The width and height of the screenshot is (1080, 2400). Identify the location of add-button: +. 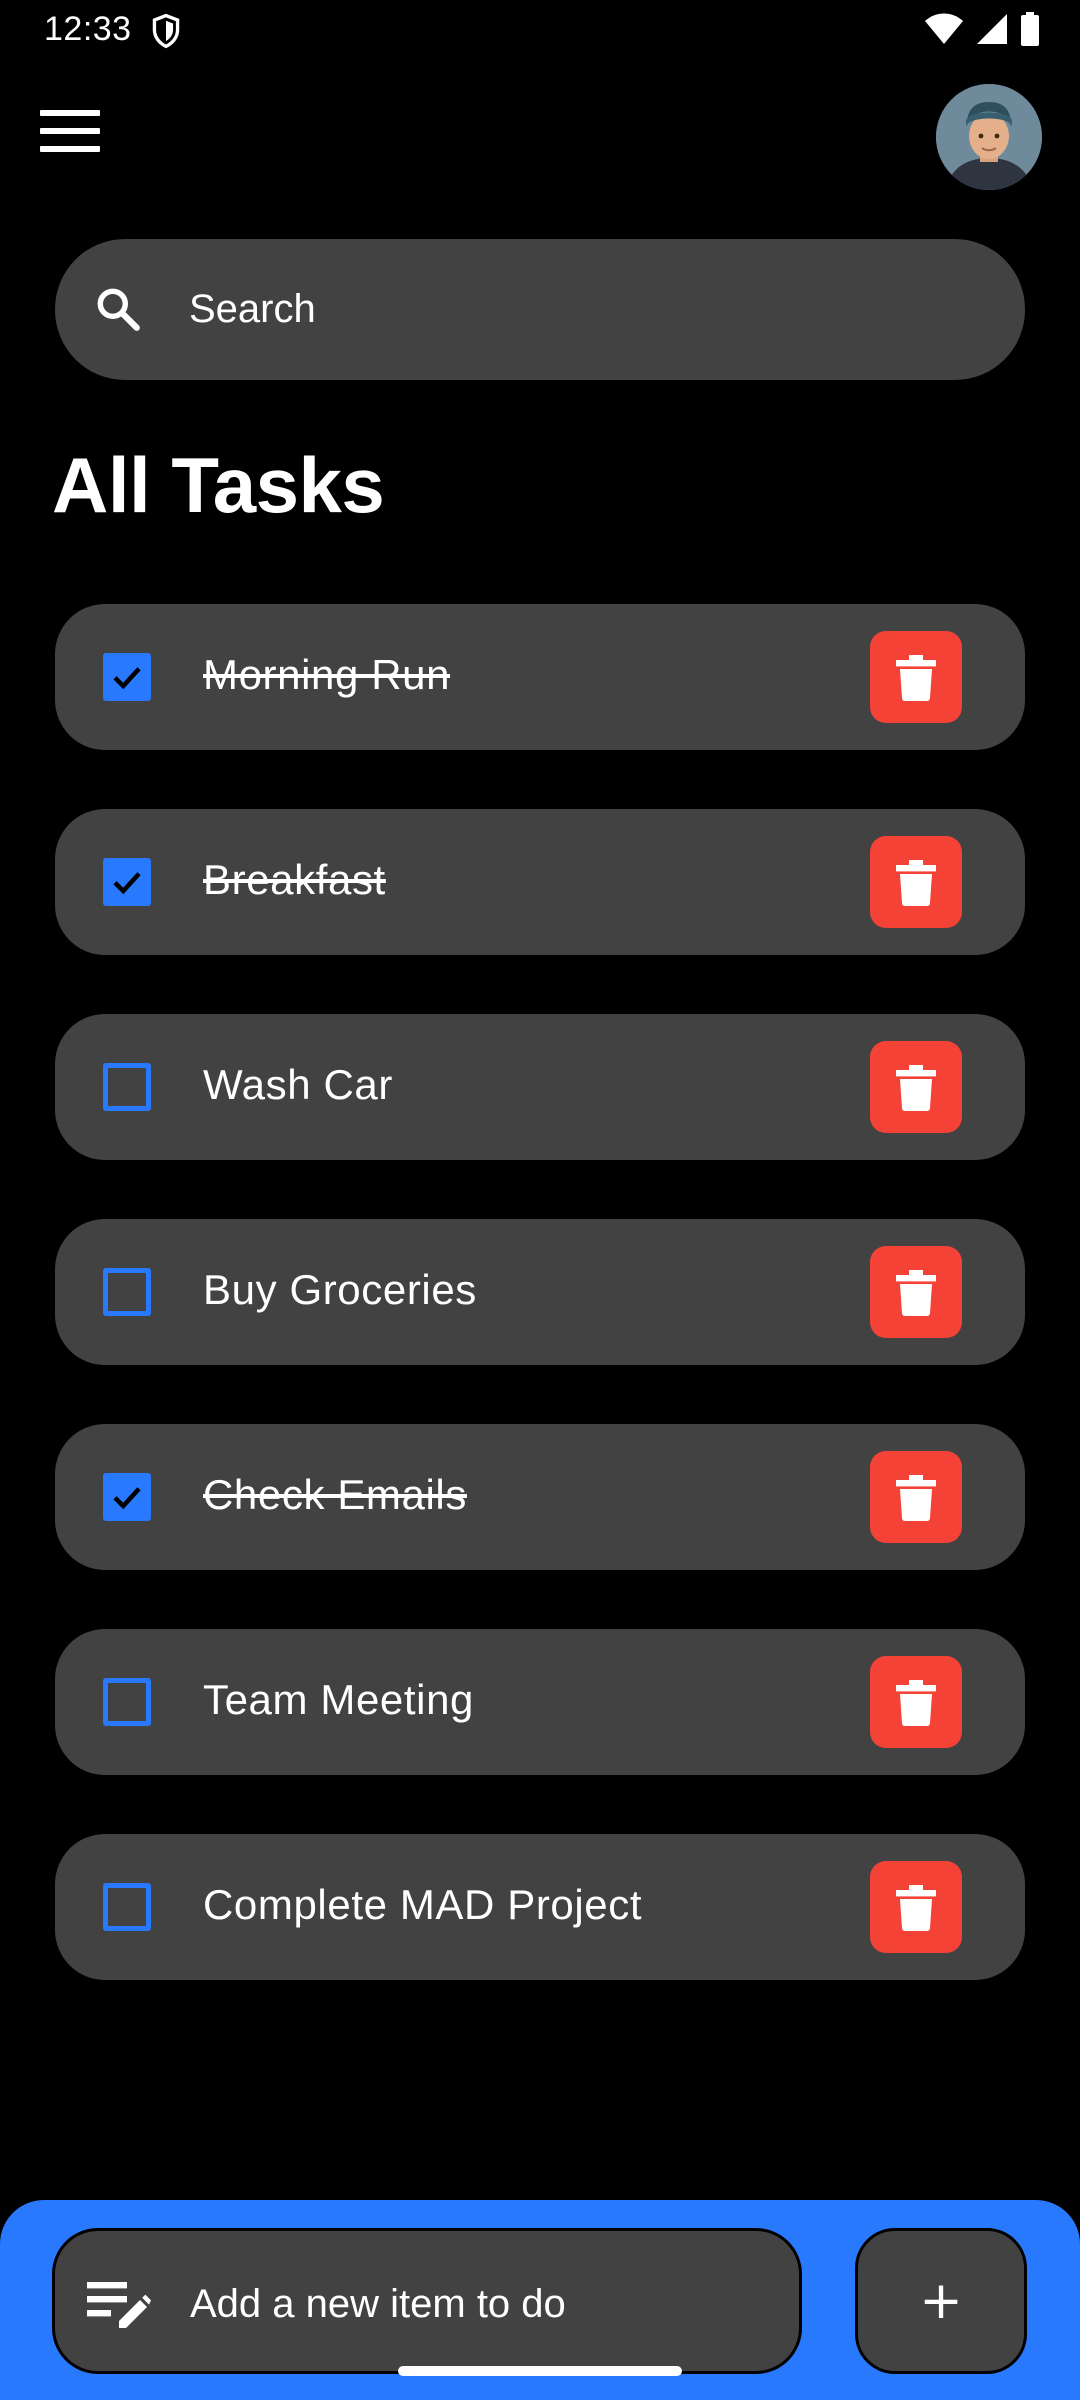
(941, 2301).